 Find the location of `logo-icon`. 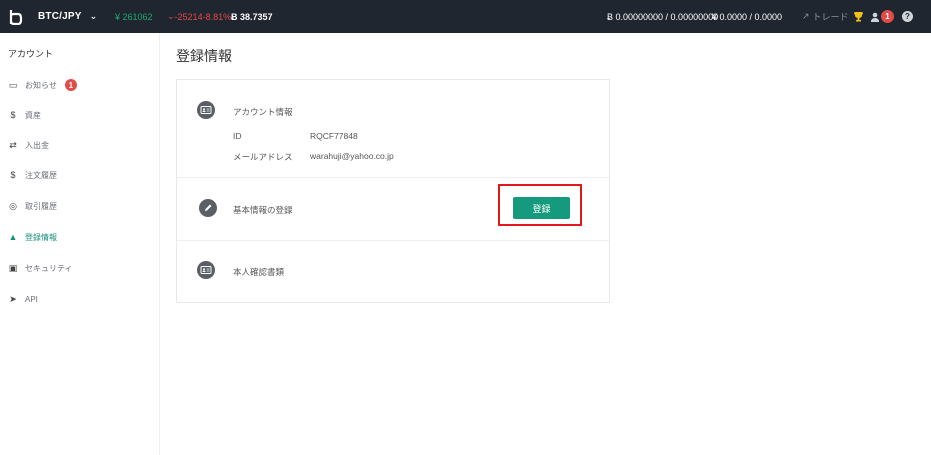

logo-icon is located at coordinates (16, 16).